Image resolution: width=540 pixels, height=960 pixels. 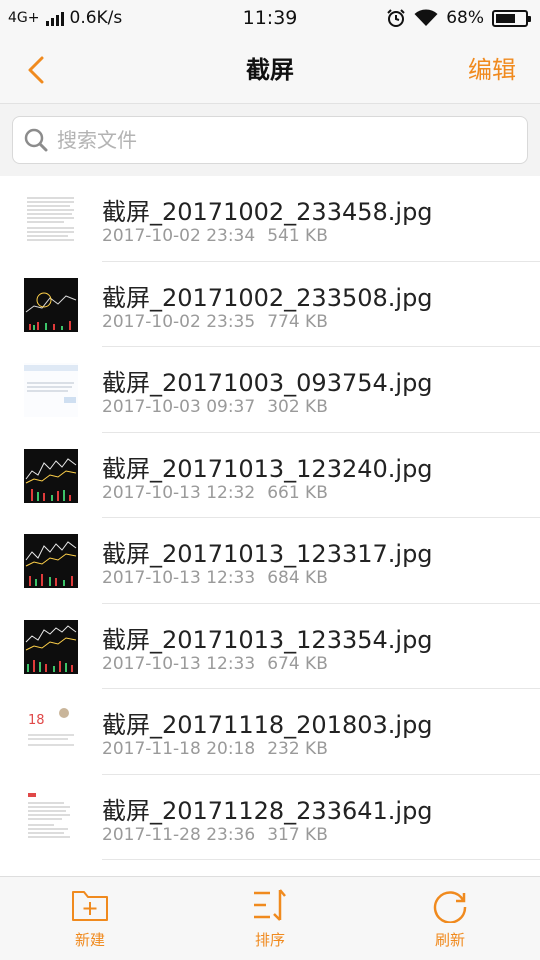 What do you see at coordinates (297, 749) in the screenshot?
I see `file-size: 232 KB` at bounding box center [297, 749].